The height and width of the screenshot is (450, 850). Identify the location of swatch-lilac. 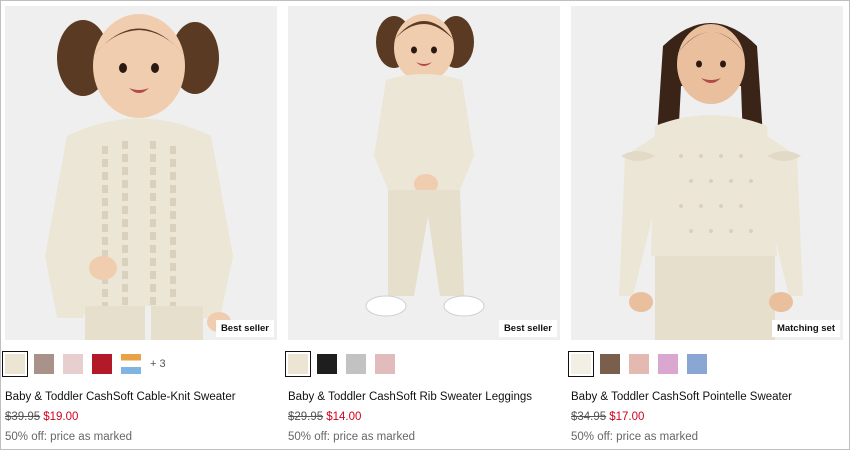
(668, 364).